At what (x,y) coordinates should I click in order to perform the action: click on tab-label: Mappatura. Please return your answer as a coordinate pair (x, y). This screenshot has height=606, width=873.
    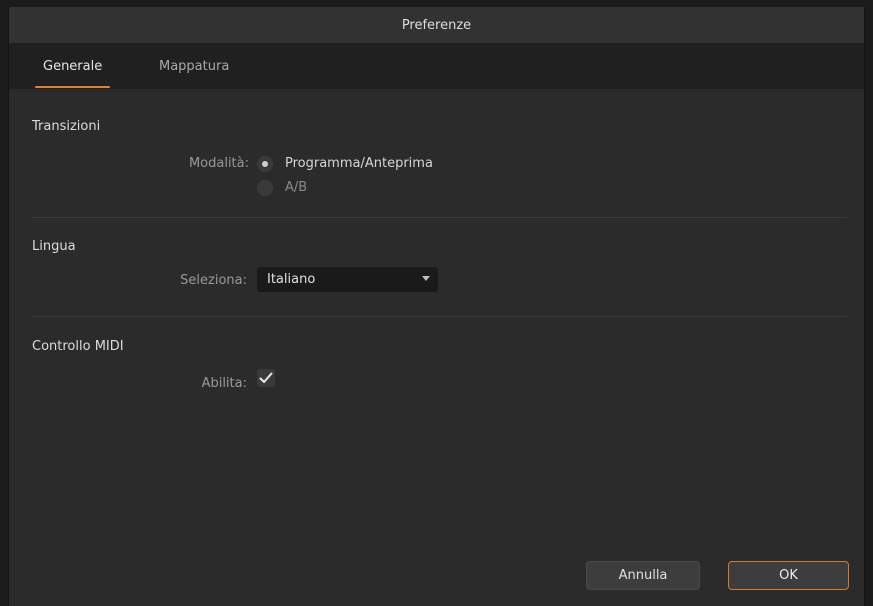
    Looking at the image, I should click on (194, 66).